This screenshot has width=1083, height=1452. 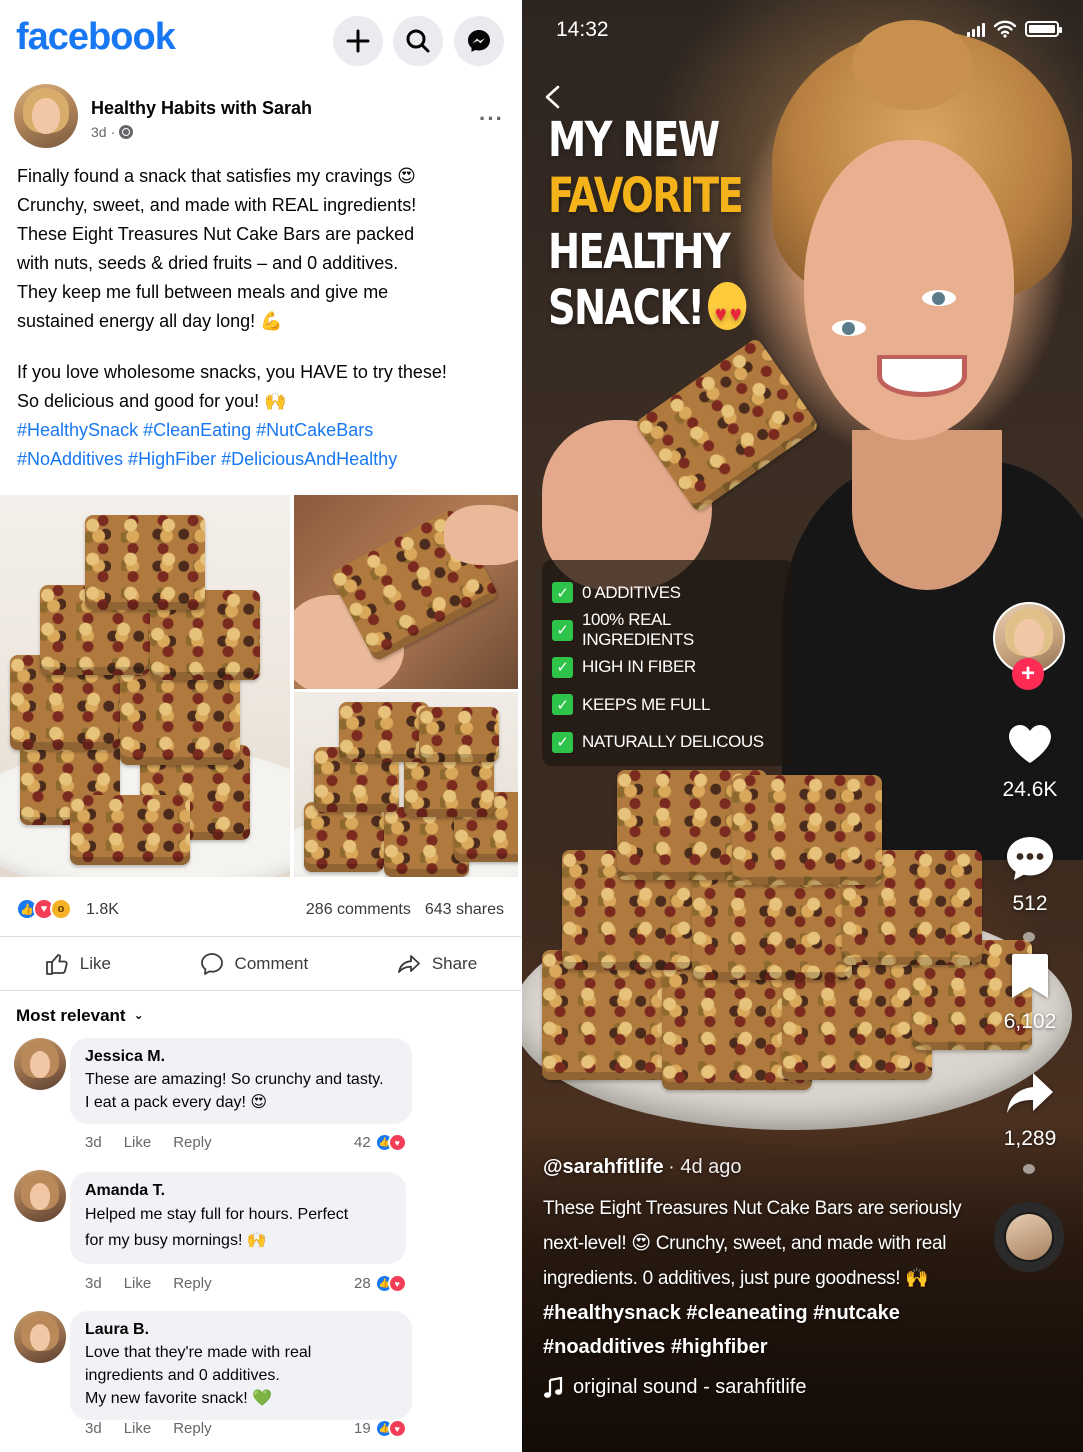 I want to click on save-button: 6,102, so click(x=1030, y=992).